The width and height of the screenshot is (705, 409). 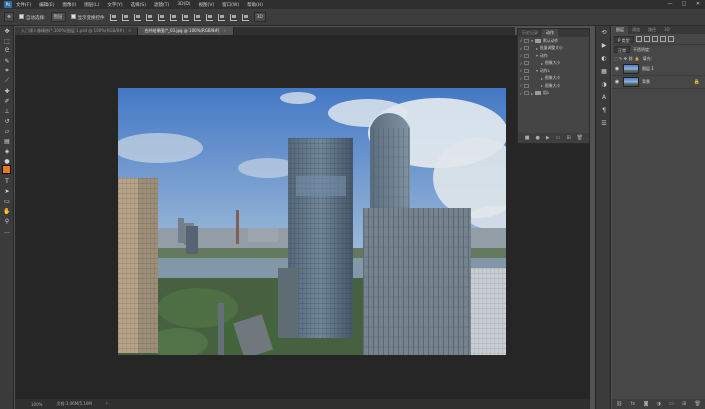 I want to click on status-menu-arrow-icon: ›, so click(x=107, y=404).